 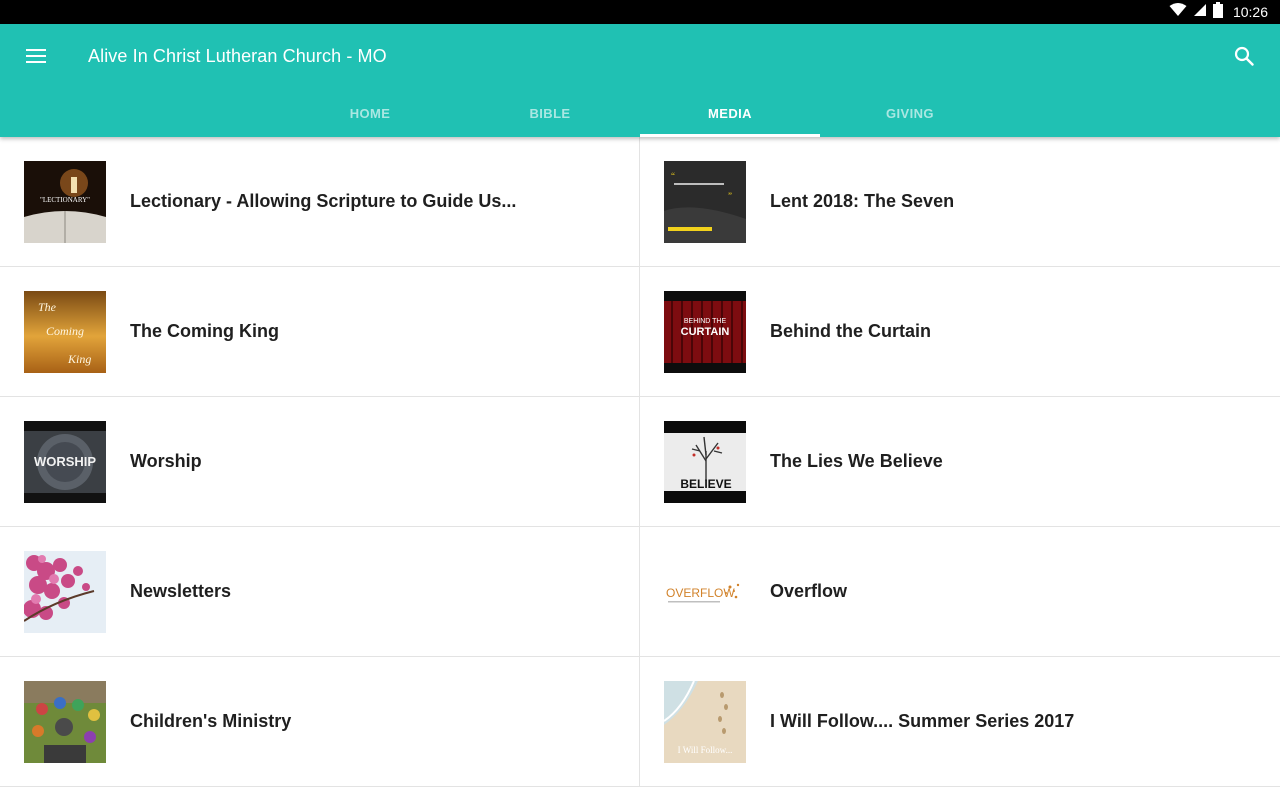 What do you see at coordinates (166, 461) in the screenshot?
I see `media-item-label: Worship` at bounding box center [166, 461].